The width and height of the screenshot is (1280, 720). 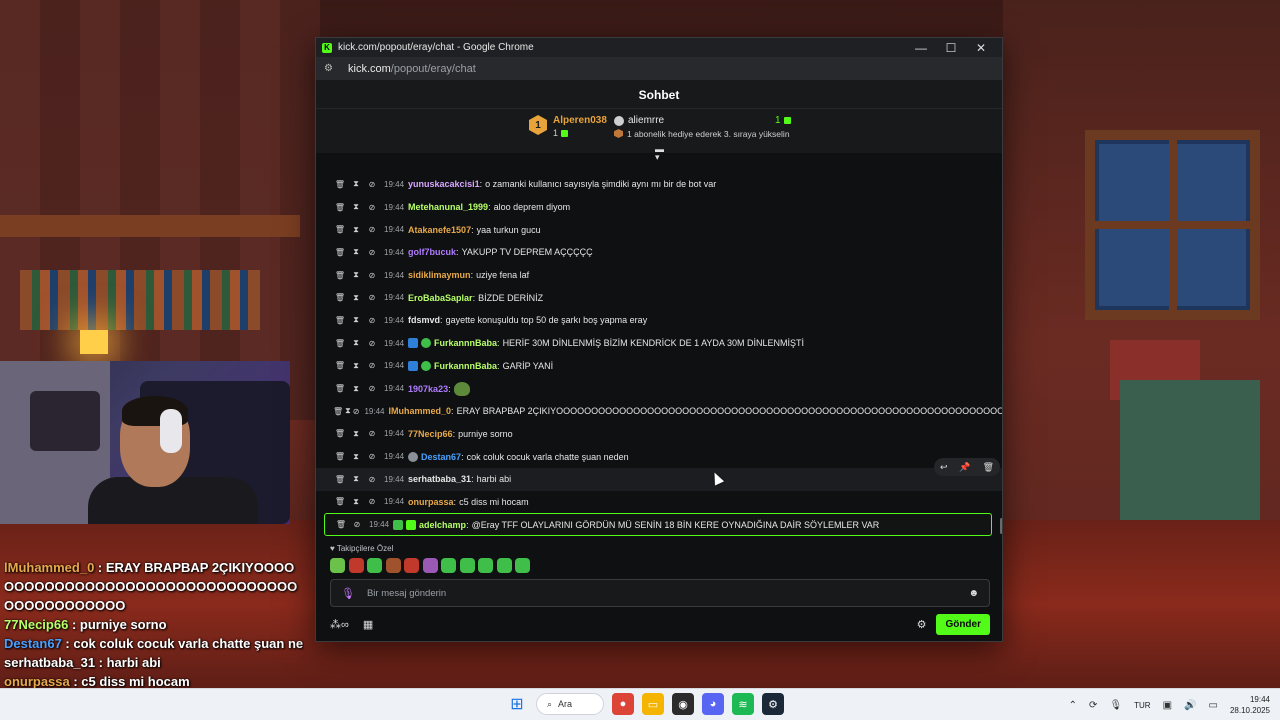 What do you see at coordinates (659, 366) in the screenshot?
I see `chat-message: 🗑 ⧗ ⊘ 19:44 FurkannnBaba: GARİP YANİ` at bounding box center [659, 366].